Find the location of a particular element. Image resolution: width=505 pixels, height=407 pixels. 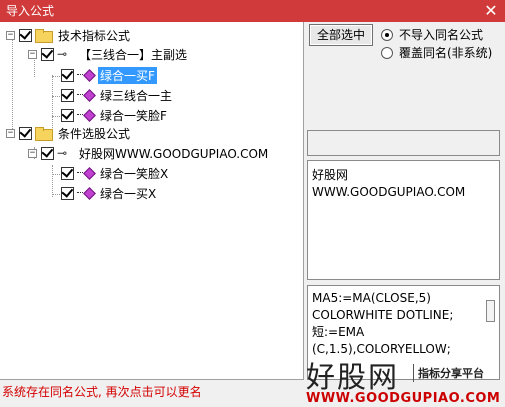

code-line: 短:=EMA is located at coordinates (338, 332).